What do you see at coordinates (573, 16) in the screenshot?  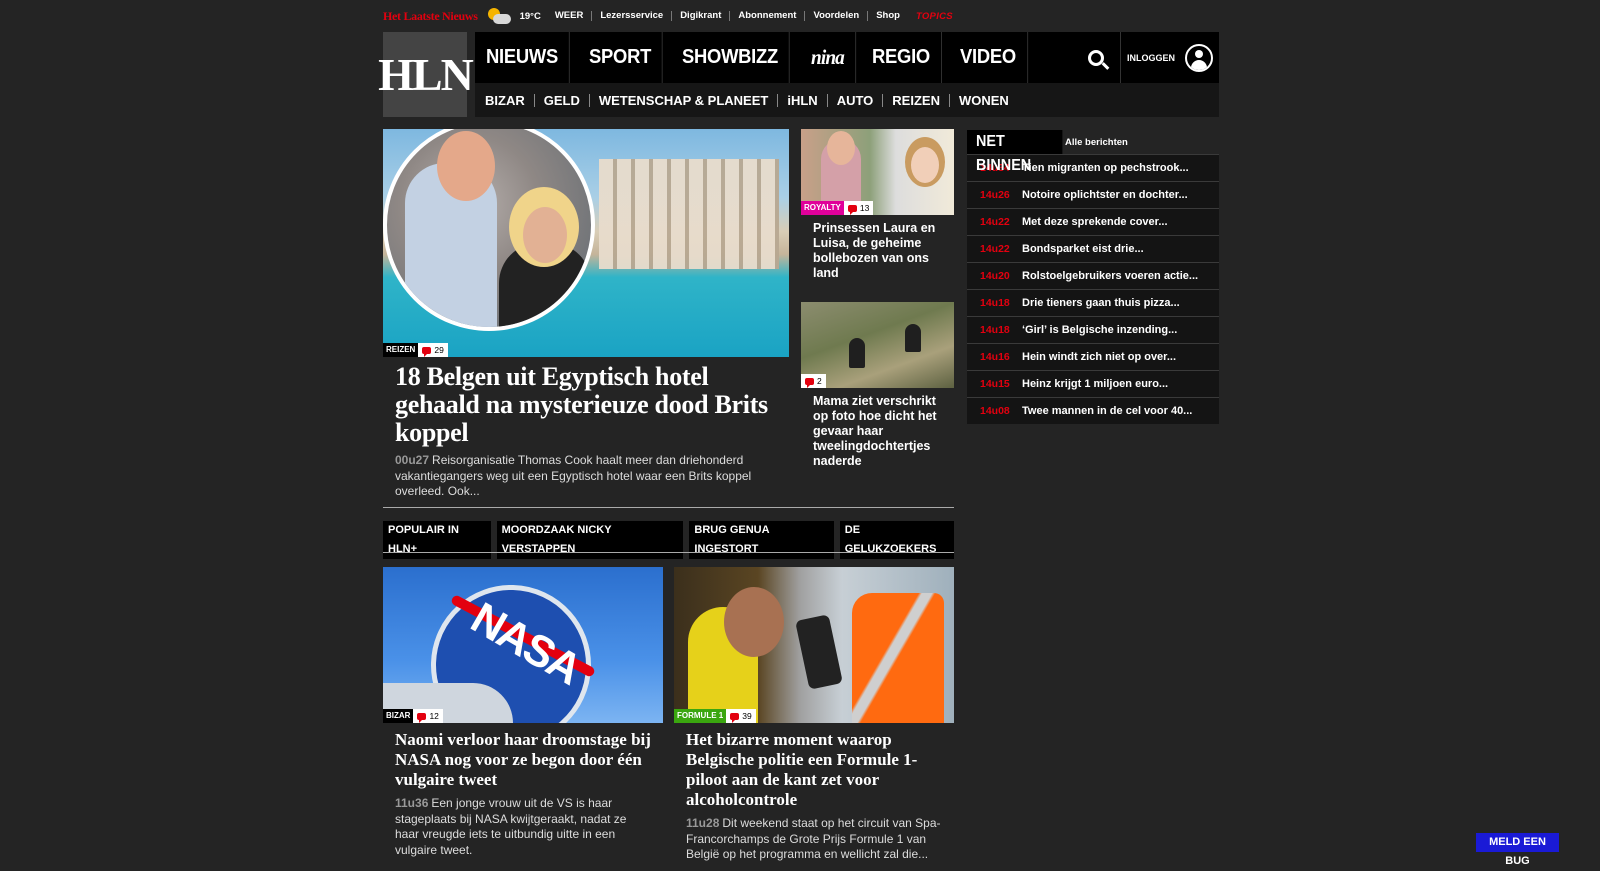 I see `top-link-weer: WEER` at bounding box center [573, 16].